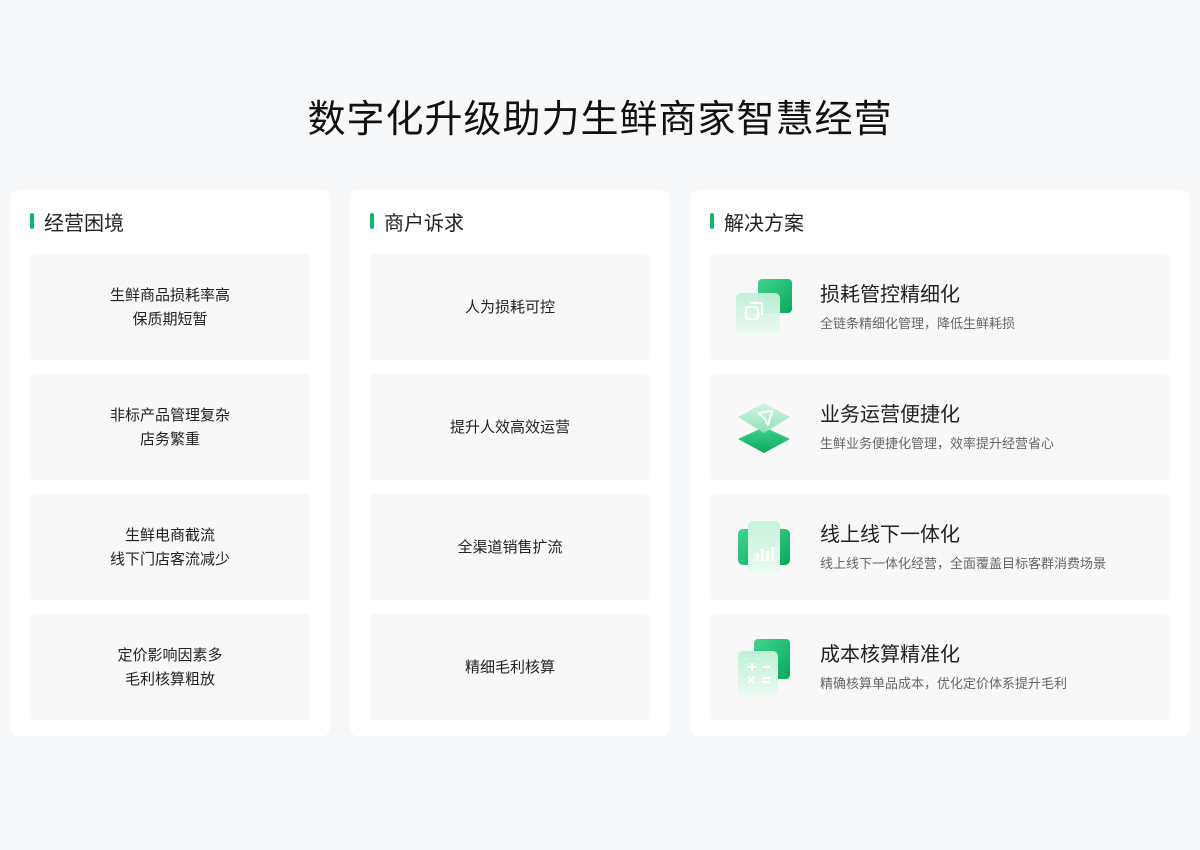  What do you see at coordinates (940, 307) in the screenshot?
I see `solution-card: 损耗管控精细化 全链条精细化管理，降低生鲜耗损` at bounding box center [940, 307].